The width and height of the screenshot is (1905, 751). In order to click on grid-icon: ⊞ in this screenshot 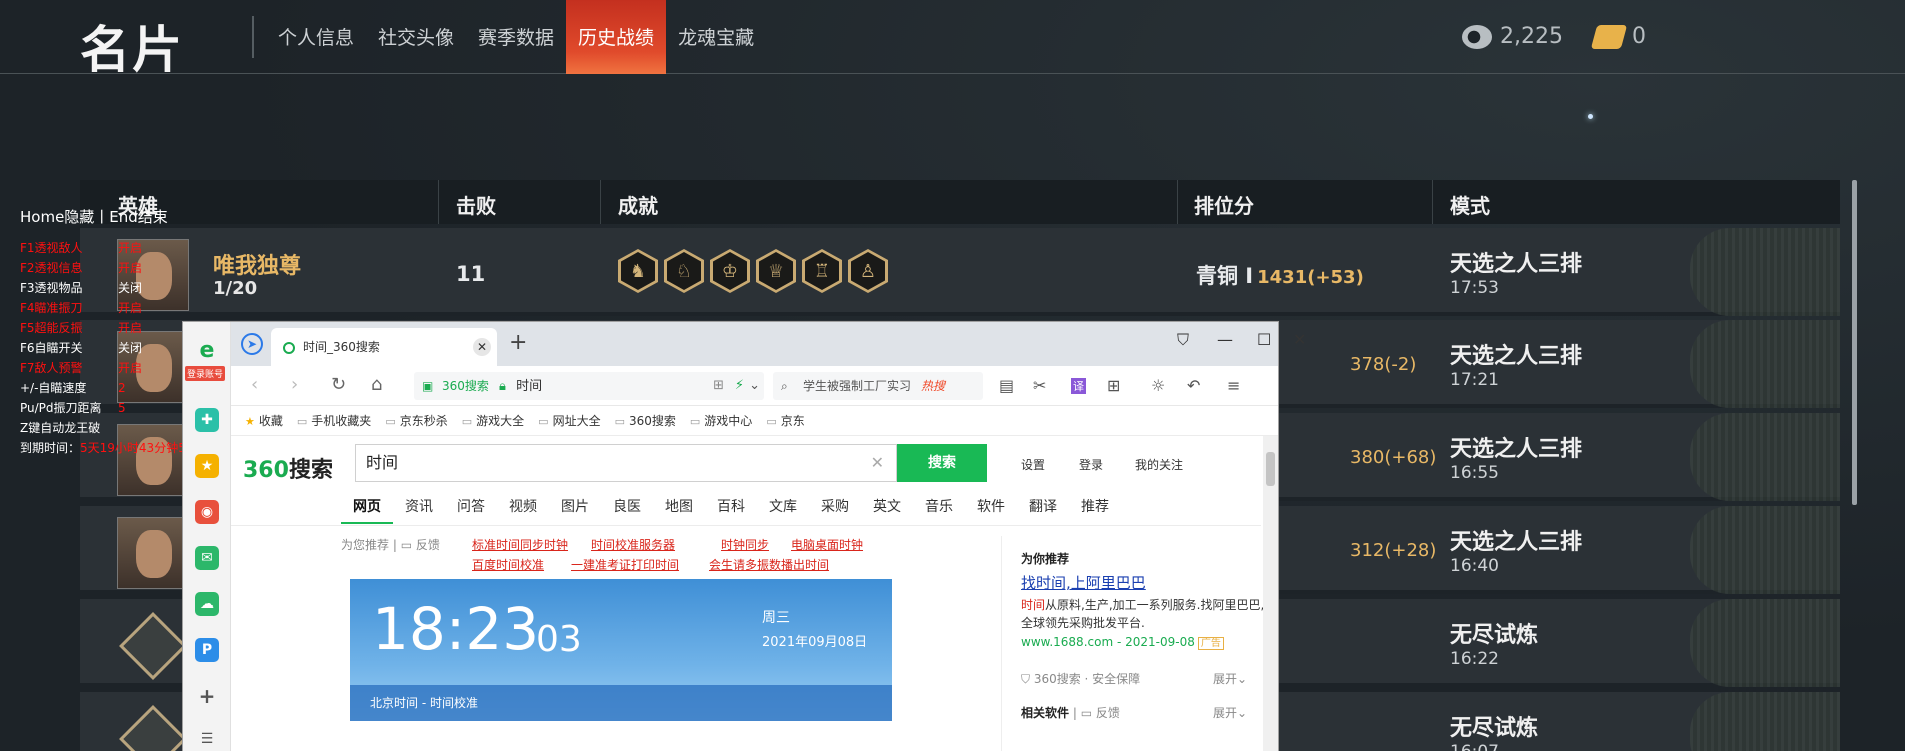, I will do `click(718, 386)`.